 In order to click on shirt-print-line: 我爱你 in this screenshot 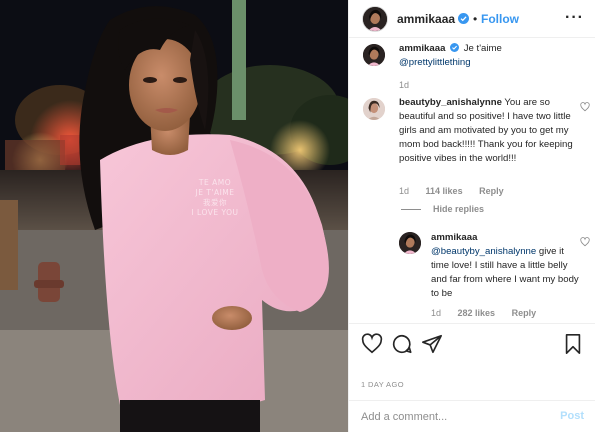, I will do `click(215, 202)`.